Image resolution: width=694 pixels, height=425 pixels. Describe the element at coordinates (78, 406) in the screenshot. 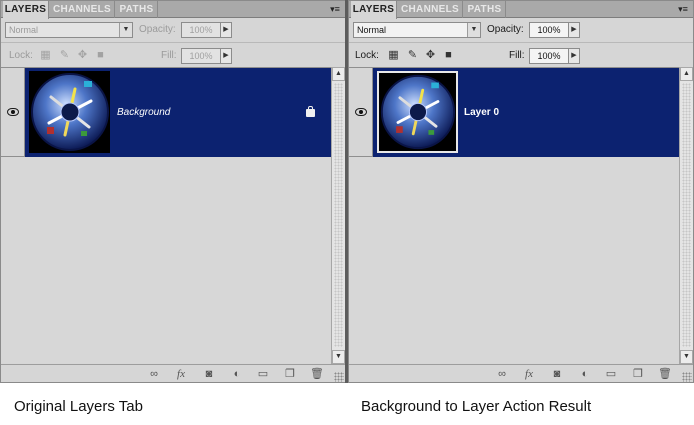

I see `caption-original: Original Layers Tab` at that location.